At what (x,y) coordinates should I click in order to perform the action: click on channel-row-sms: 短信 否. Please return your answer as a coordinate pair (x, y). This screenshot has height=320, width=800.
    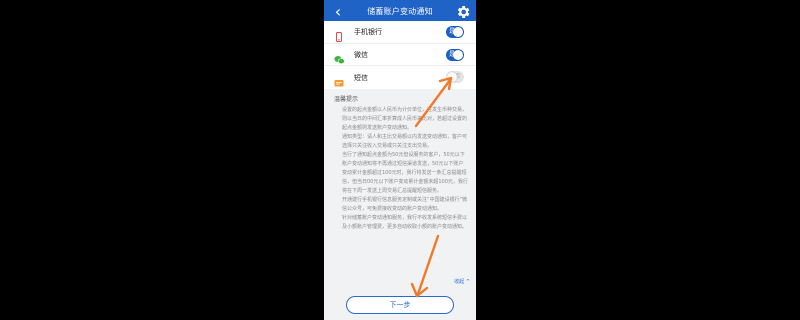
    Looking at the image, I should click on (400, 77).